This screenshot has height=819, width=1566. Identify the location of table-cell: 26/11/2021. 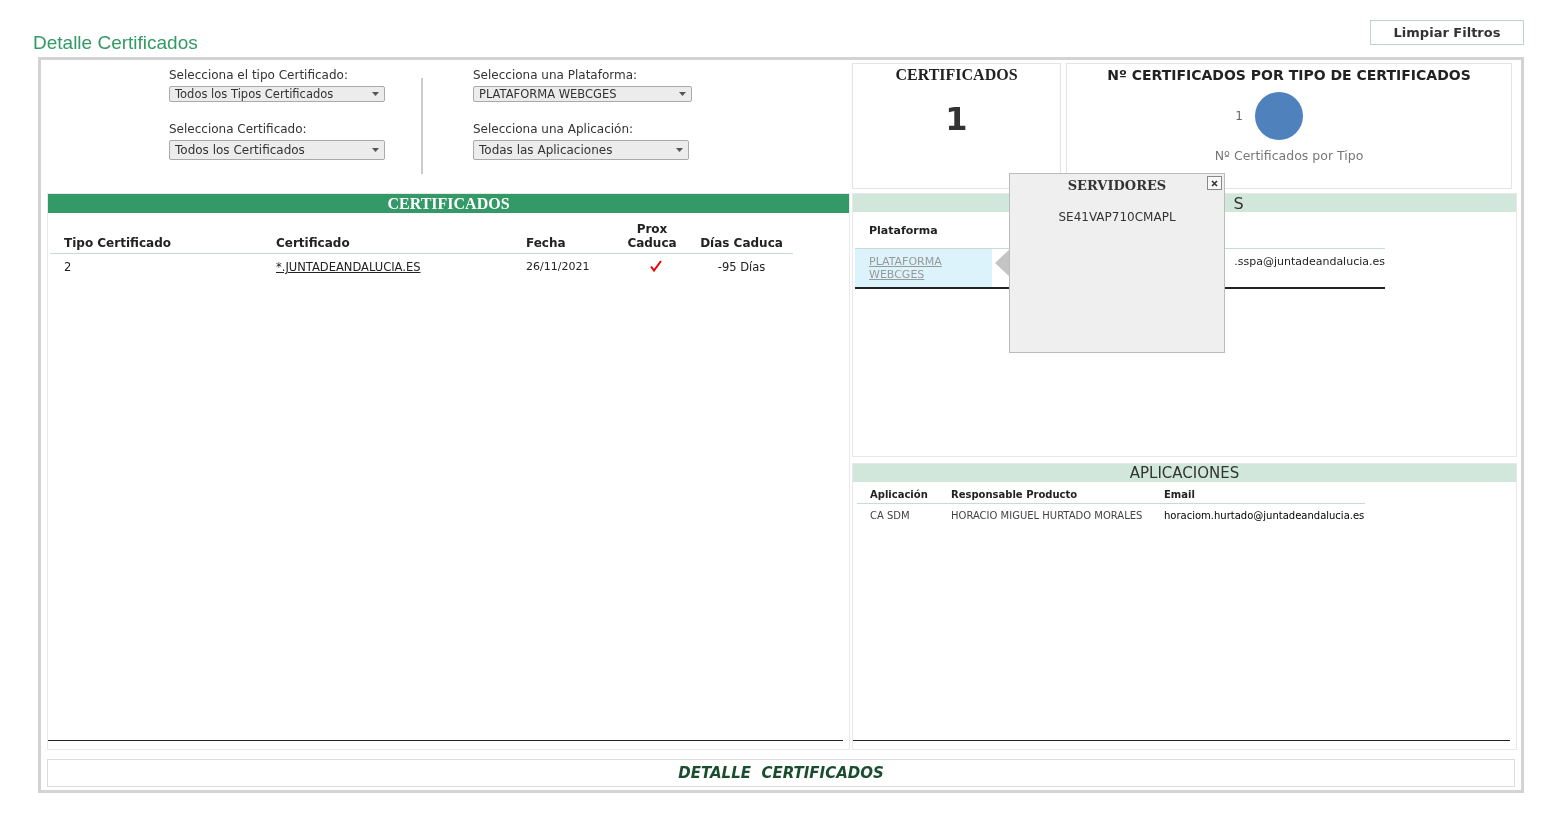
(558, 266).